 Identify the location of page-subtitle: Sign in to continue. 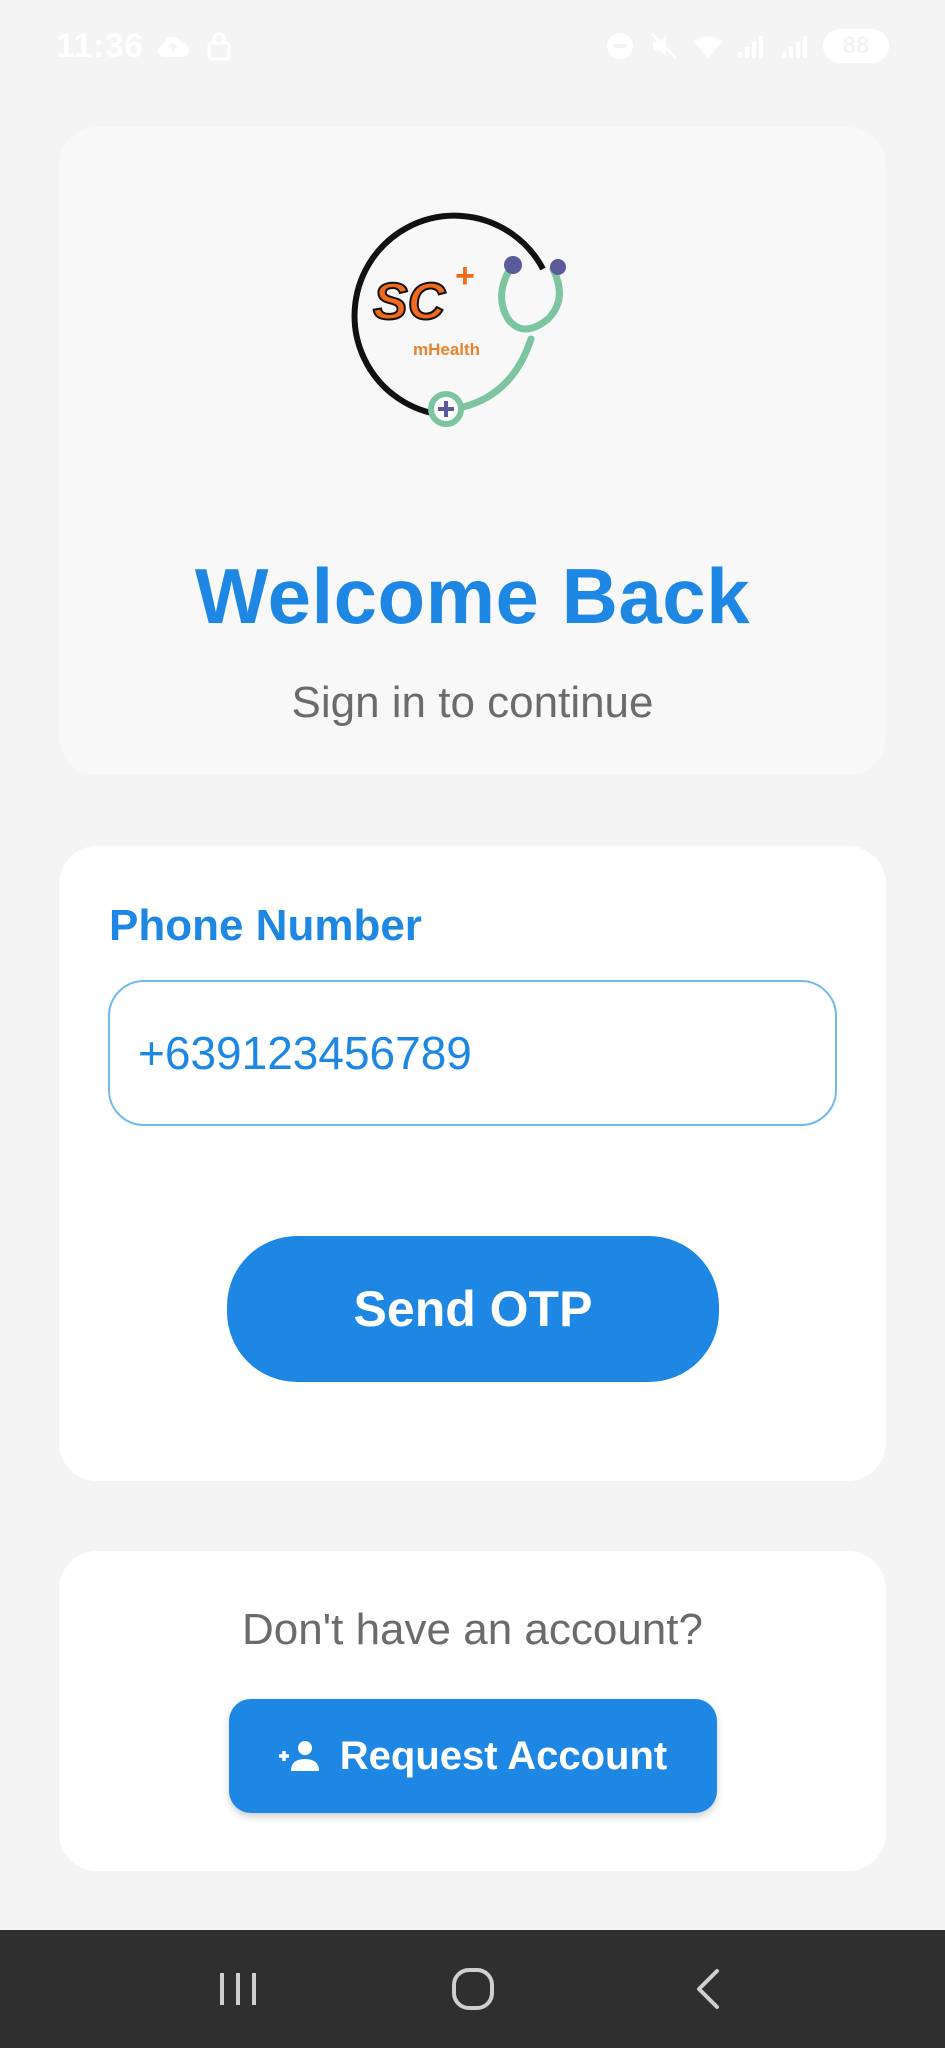
(472, 702).